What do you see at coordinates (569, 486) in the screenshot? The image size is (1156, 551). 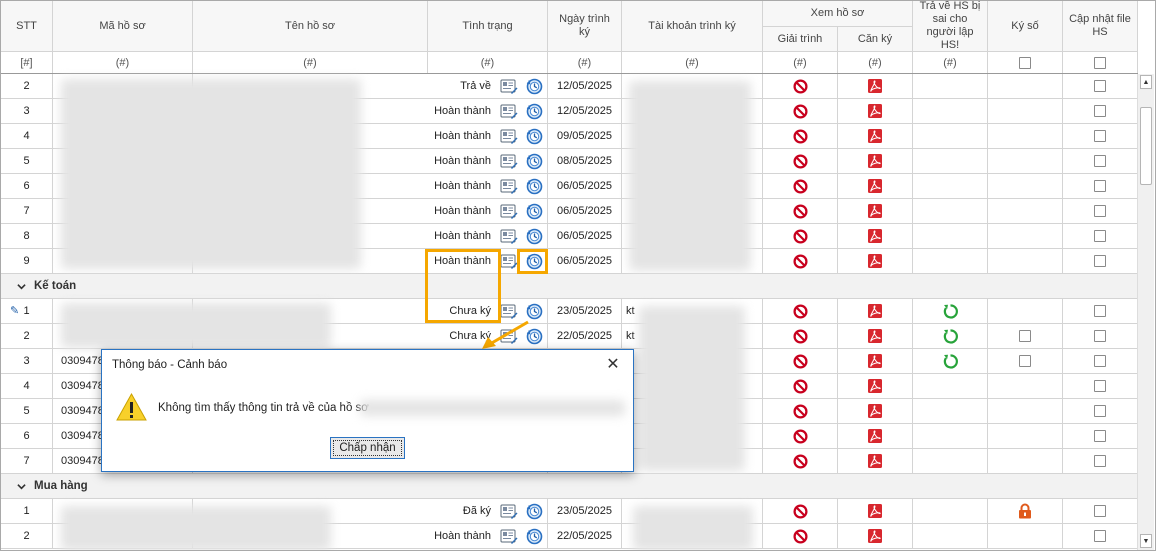 I see `group-mua-hang: Mua hàng` at bounding box center [569, 486].